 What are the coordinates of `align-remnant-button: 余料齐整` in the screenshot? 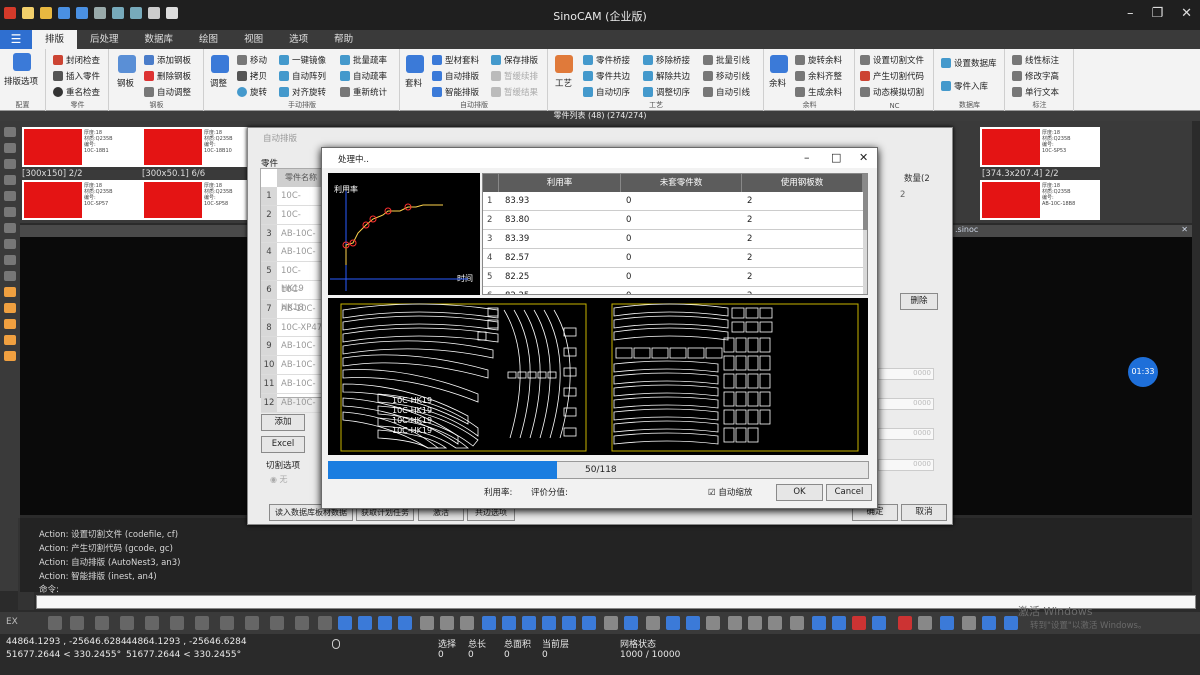 It's located at (818, 76).